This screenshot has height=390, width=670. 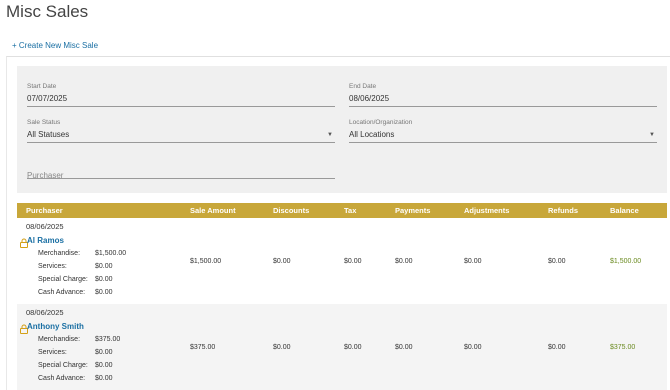 What do you see at coordinates (381, 122) in the screenshot?
I see `location-label: Location/Organization` at bounding box center [381, 122].